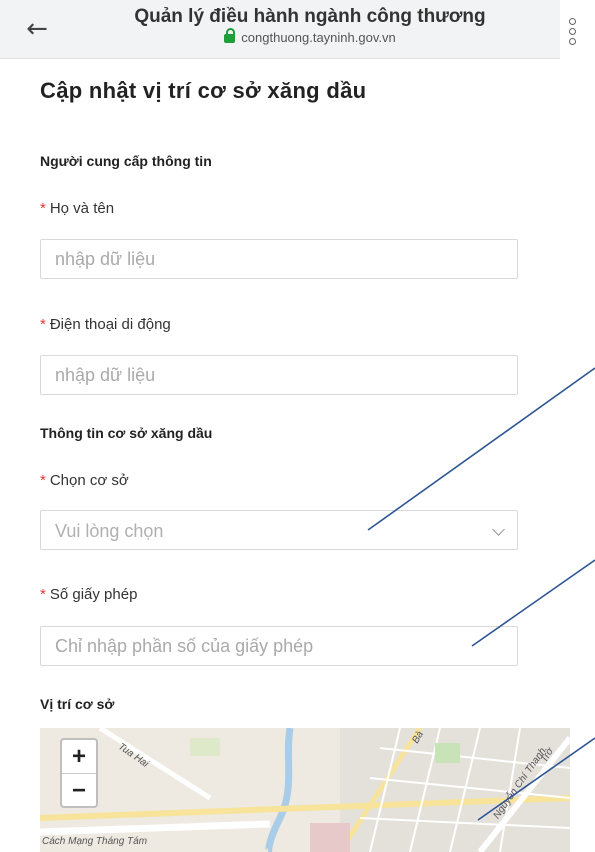  I want to click on lock-icon, so click(230, 35).